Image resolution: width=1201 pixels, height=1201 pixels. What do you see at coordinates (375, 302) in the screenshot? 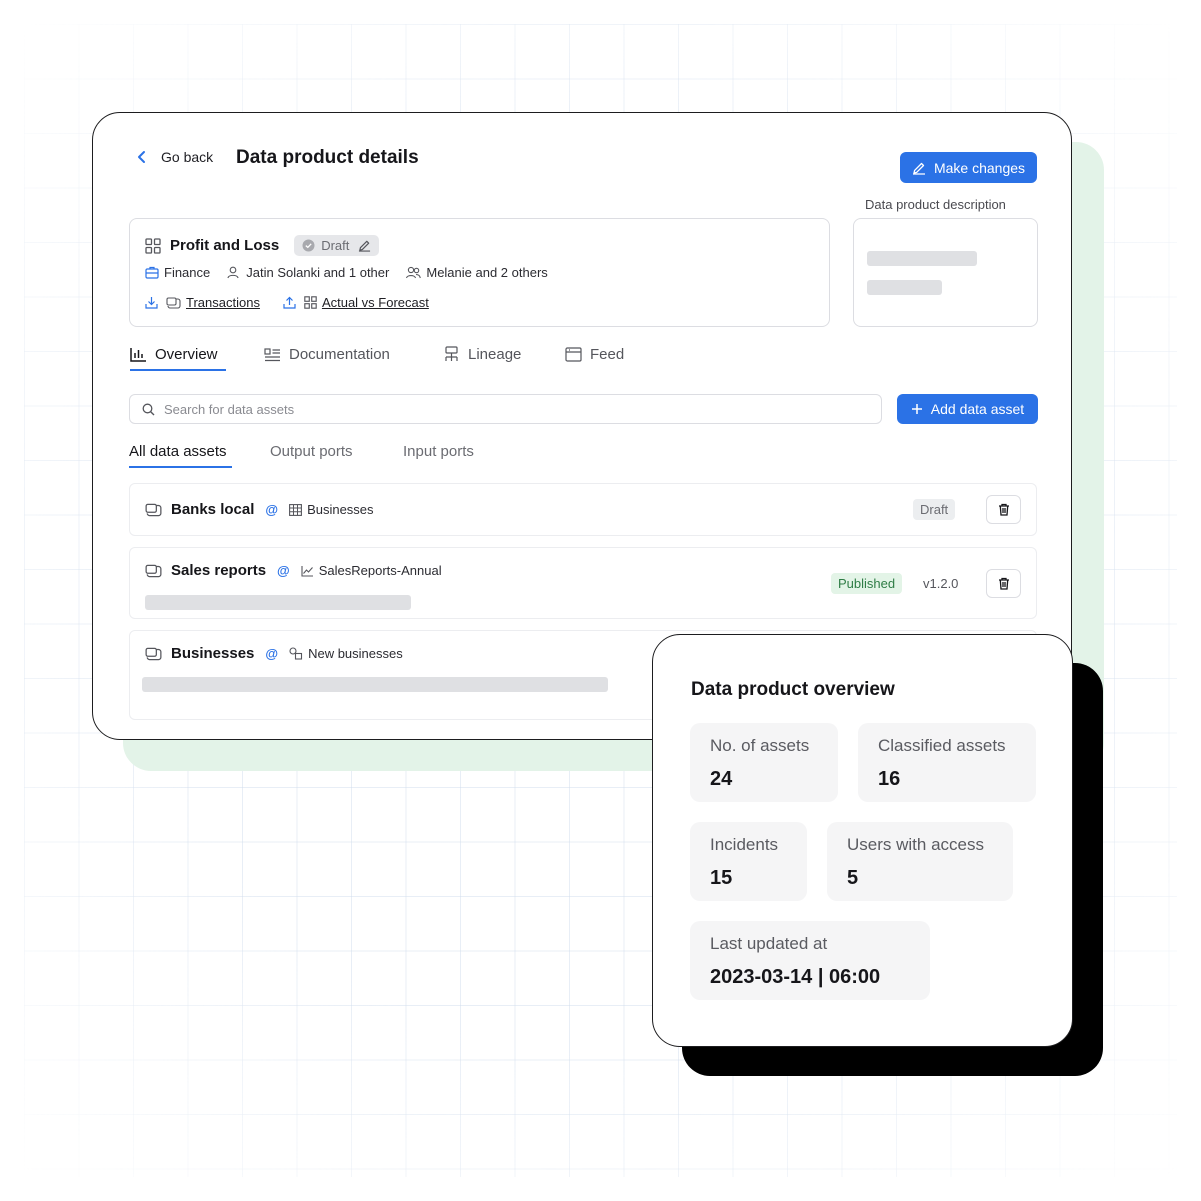
I see `output-link-label: Actual vs Forecast` at bounding box center [375, 302].